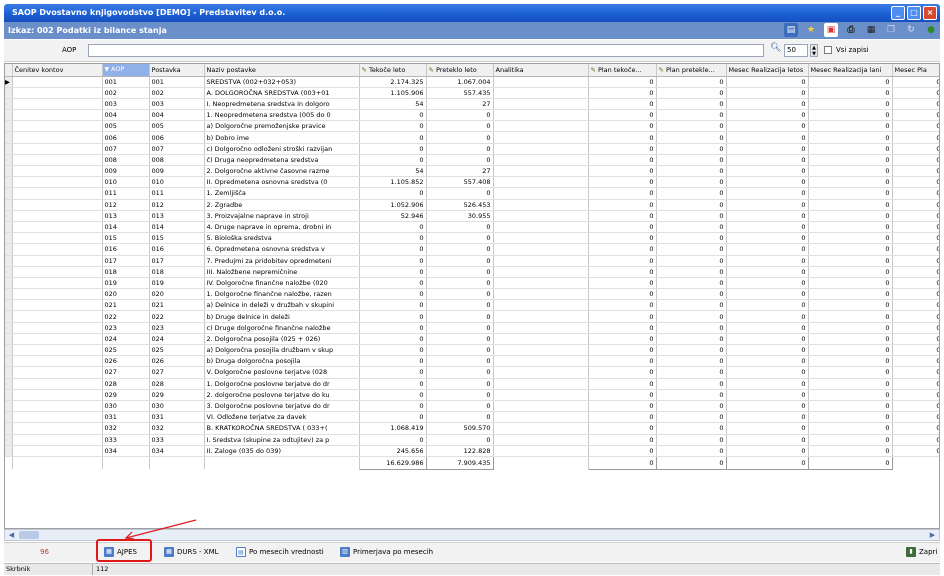 This screenshot has width=944, height=576. What do you see at coordinates (282, 417) in the screenshot?
I see `cell-naziv: VI. Odložene terjatve za davek` at bounding box center [282, 417].